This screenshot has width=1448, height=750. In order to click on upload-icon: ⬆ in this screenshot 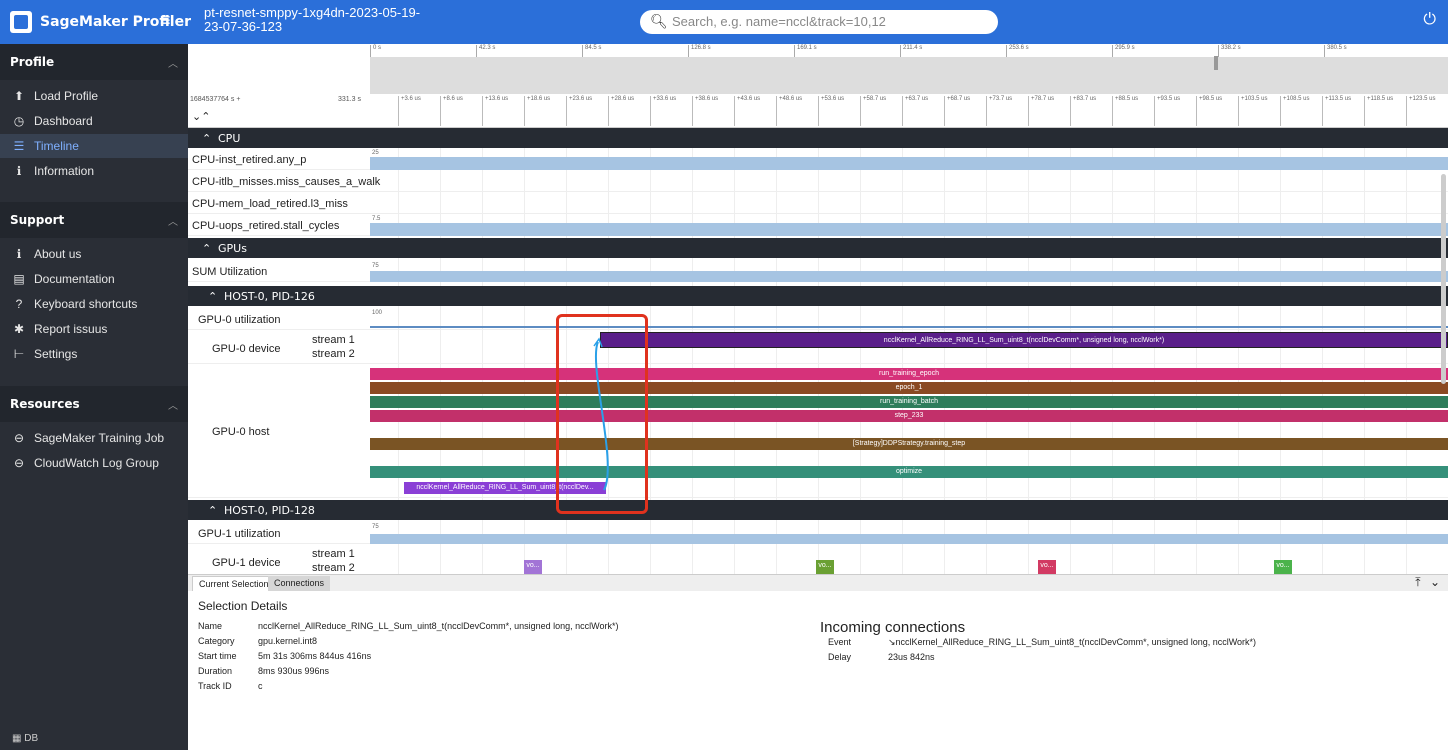, I will do `click(19, 96)`.